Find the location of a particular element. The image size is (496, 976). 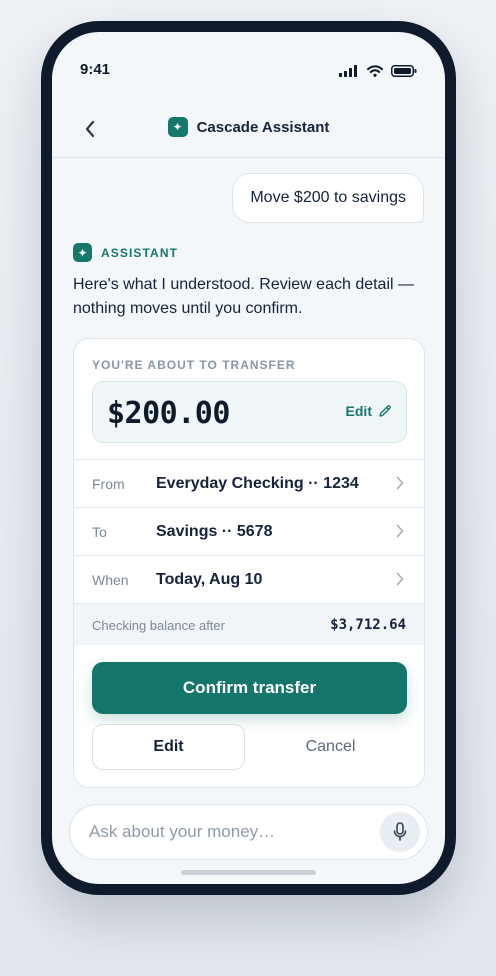

status-time: 9:41 is located at coordinates (95, 69).